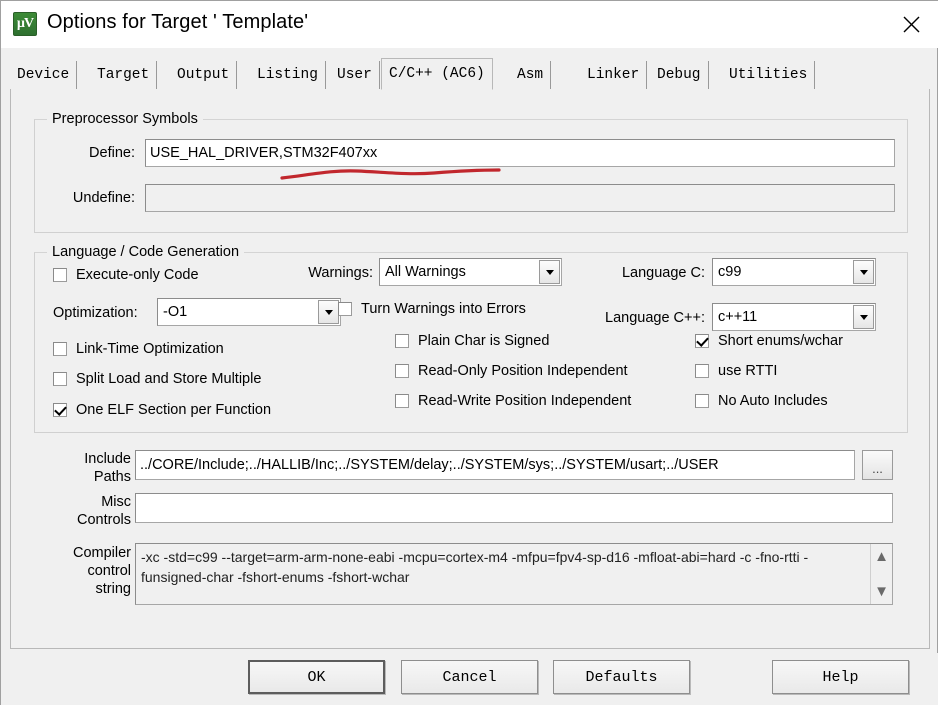 The height and width of the screenshot is (705, 938). I want to click on short-enums-wchar-box, so click(702, 341).